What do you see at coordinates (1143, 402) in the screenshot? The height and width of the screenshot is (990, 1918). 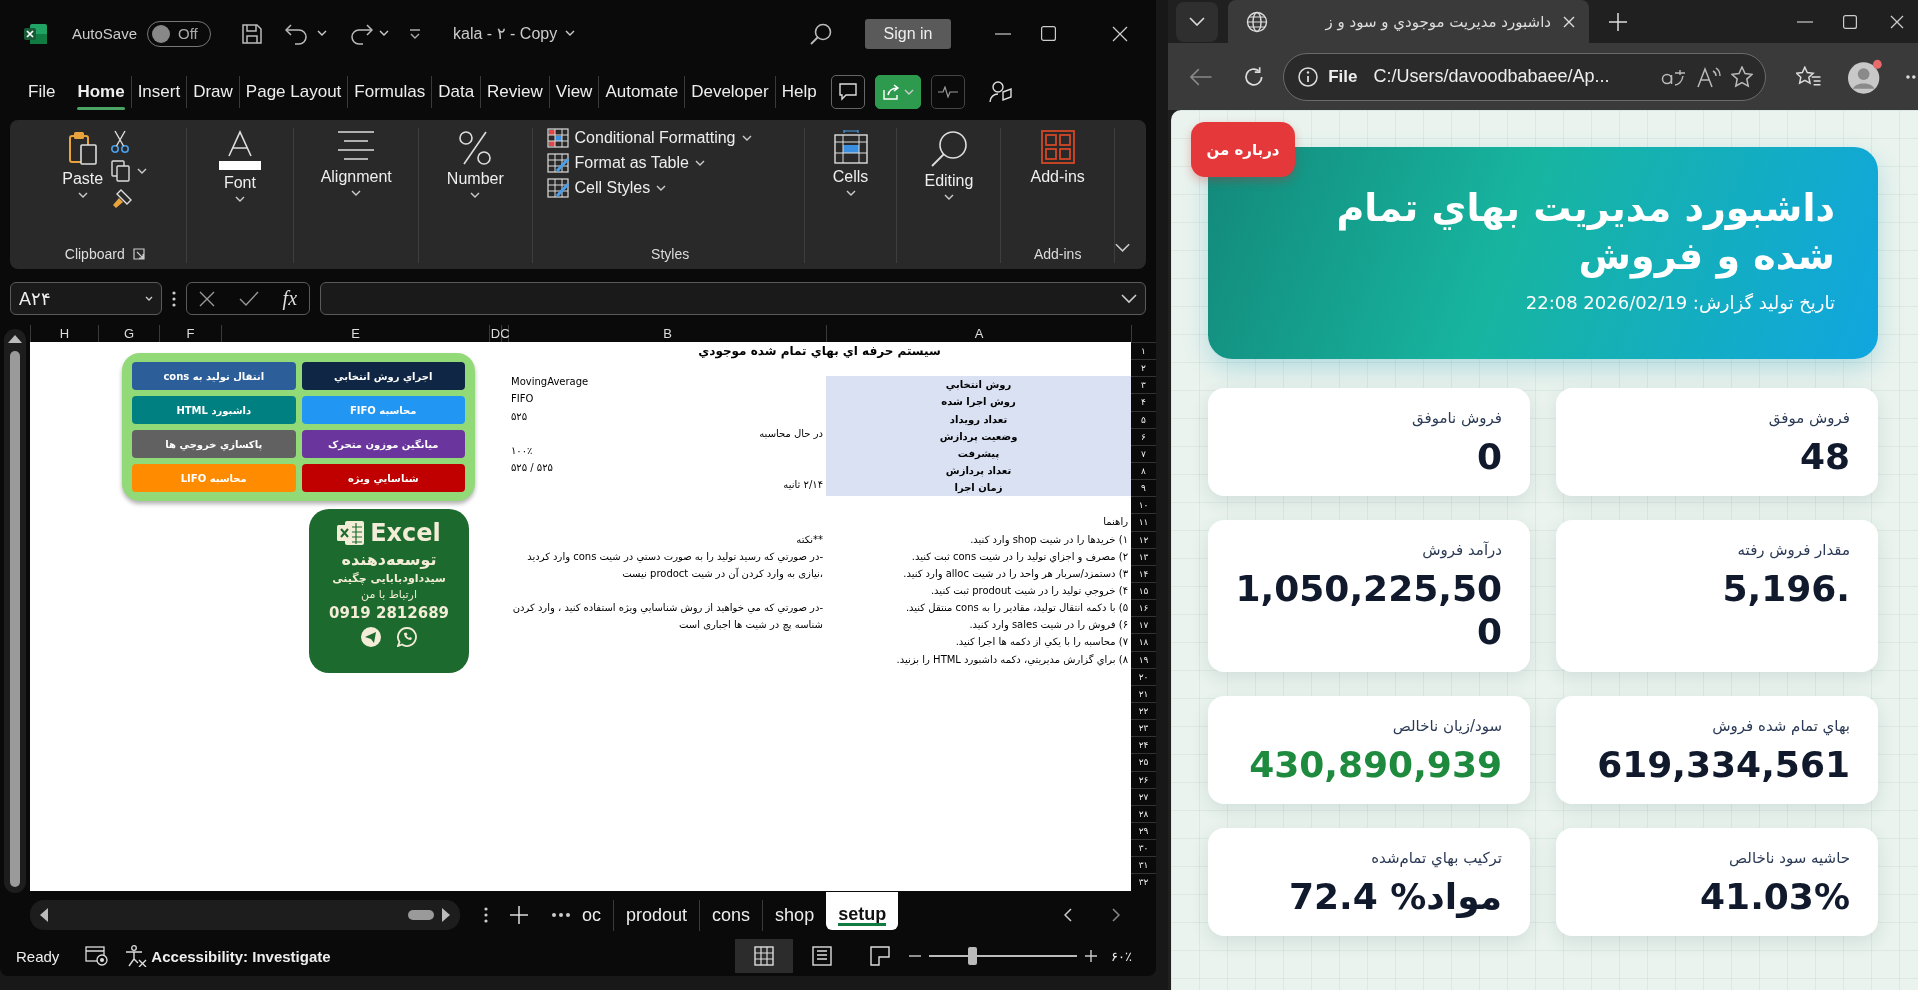 I see `row-header: ۴` at bounding box center [1143, 402].